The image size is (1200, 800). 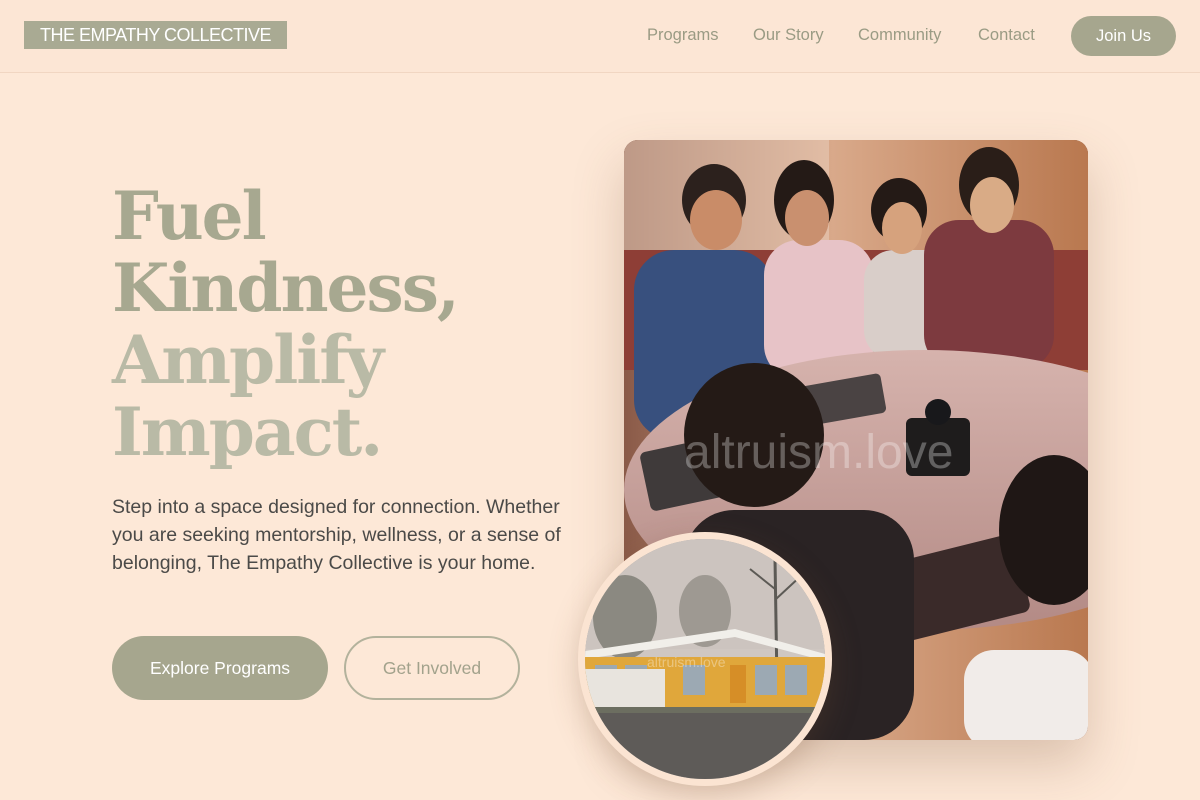 What do you see at coordinates (156, 35) in the screenshot?
I see `brand-logo: THE EMPATHY COLLECTIVE` at bounding box center [156, 35].